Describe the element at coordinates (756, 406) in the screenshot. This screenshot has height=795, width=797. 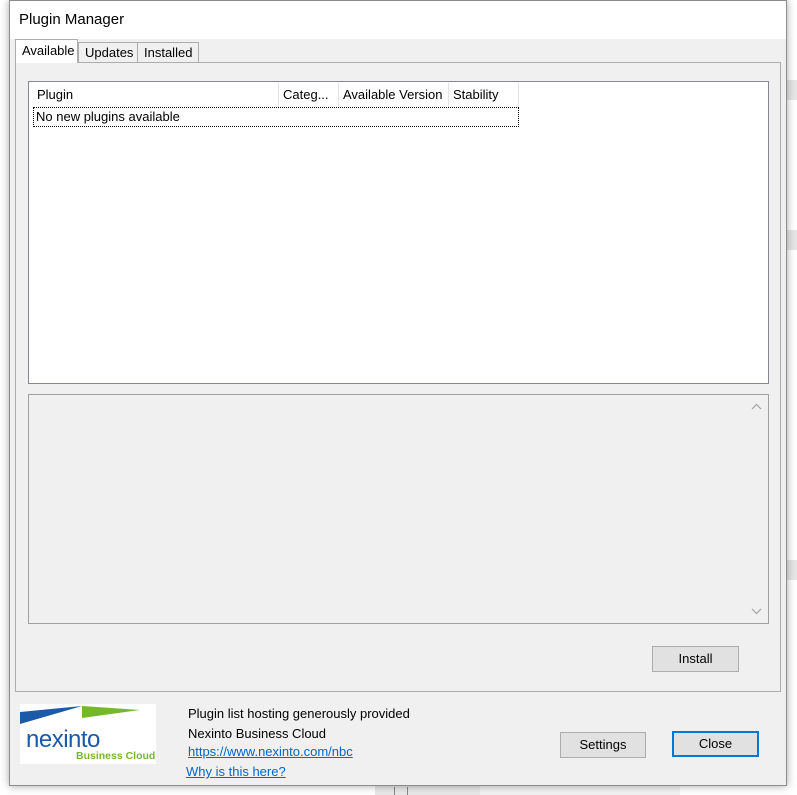
I see `scroll-up-icon` at that location.